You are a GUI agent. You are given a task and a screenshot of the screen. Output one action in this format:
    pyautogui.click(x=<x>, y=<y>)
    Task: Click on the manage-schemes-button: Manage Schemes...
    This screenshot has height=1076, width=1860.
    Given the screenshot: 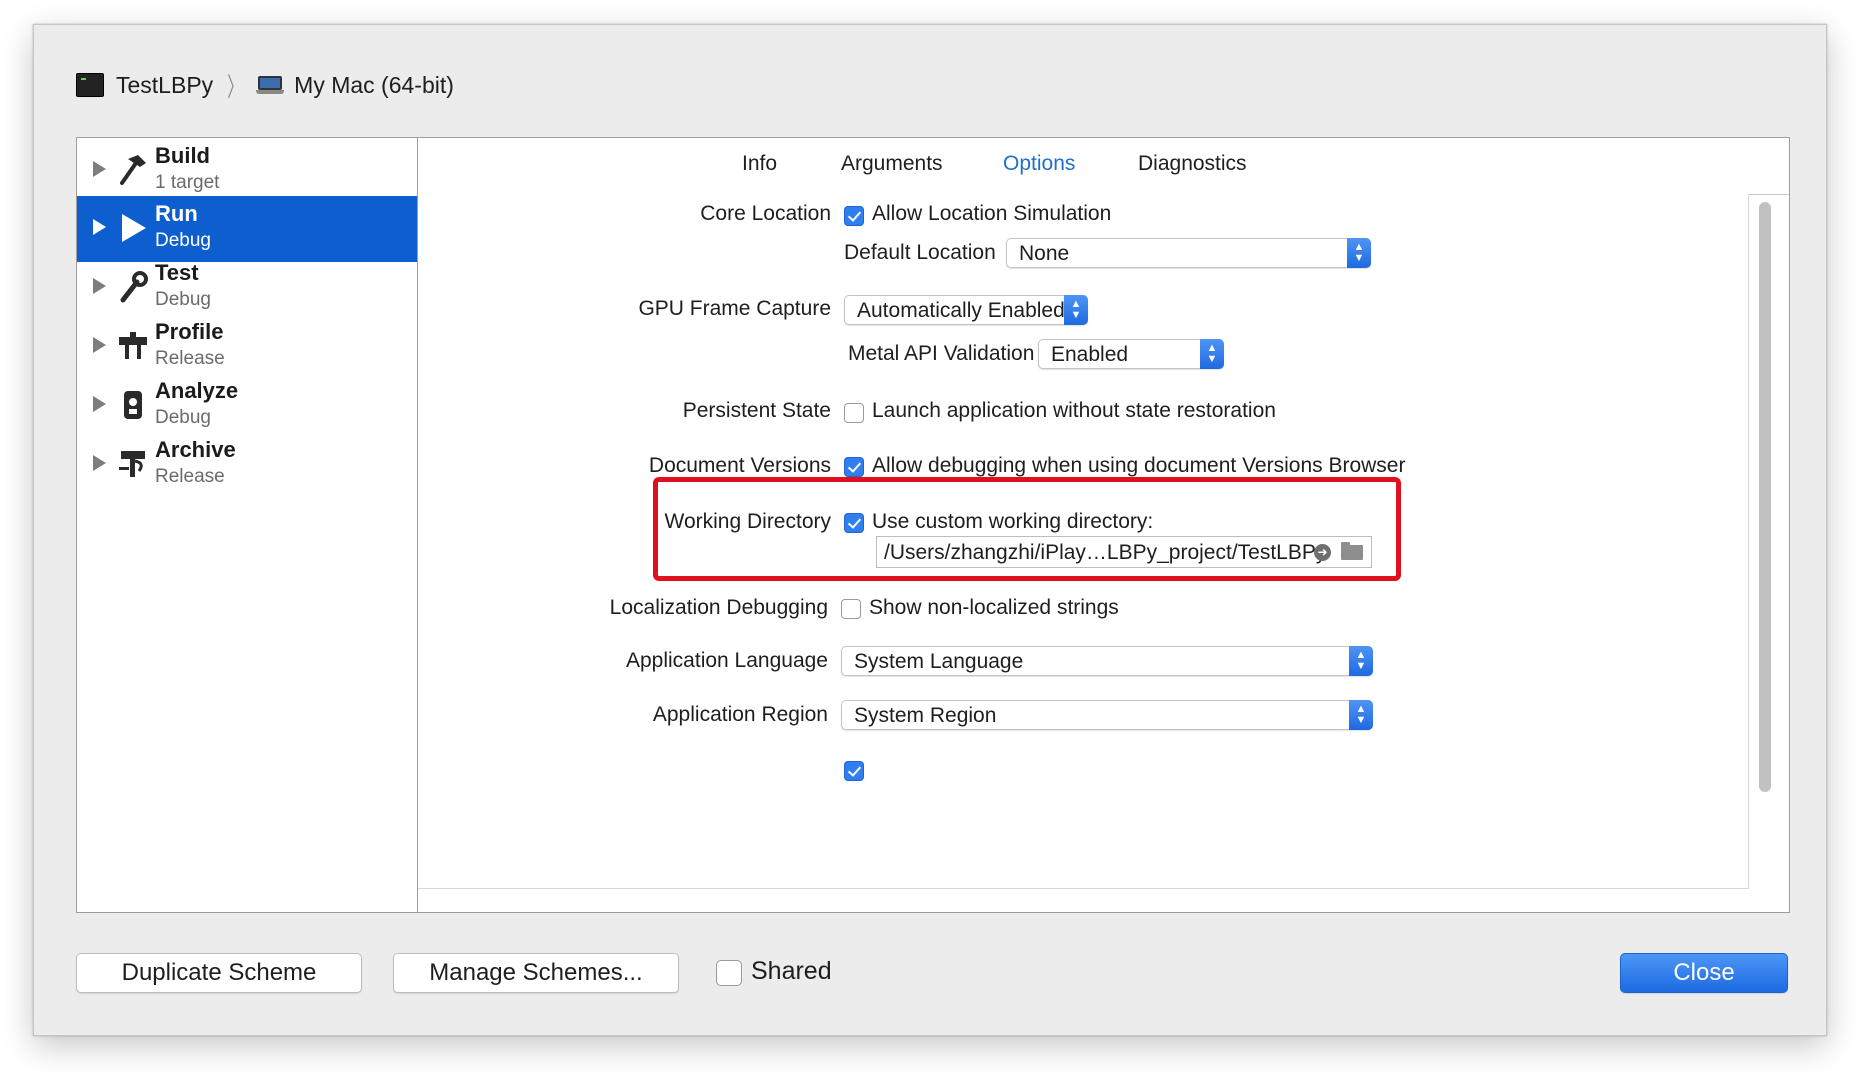 What is the action you would take?
    pyautogui.click(x=536, y=973)
    